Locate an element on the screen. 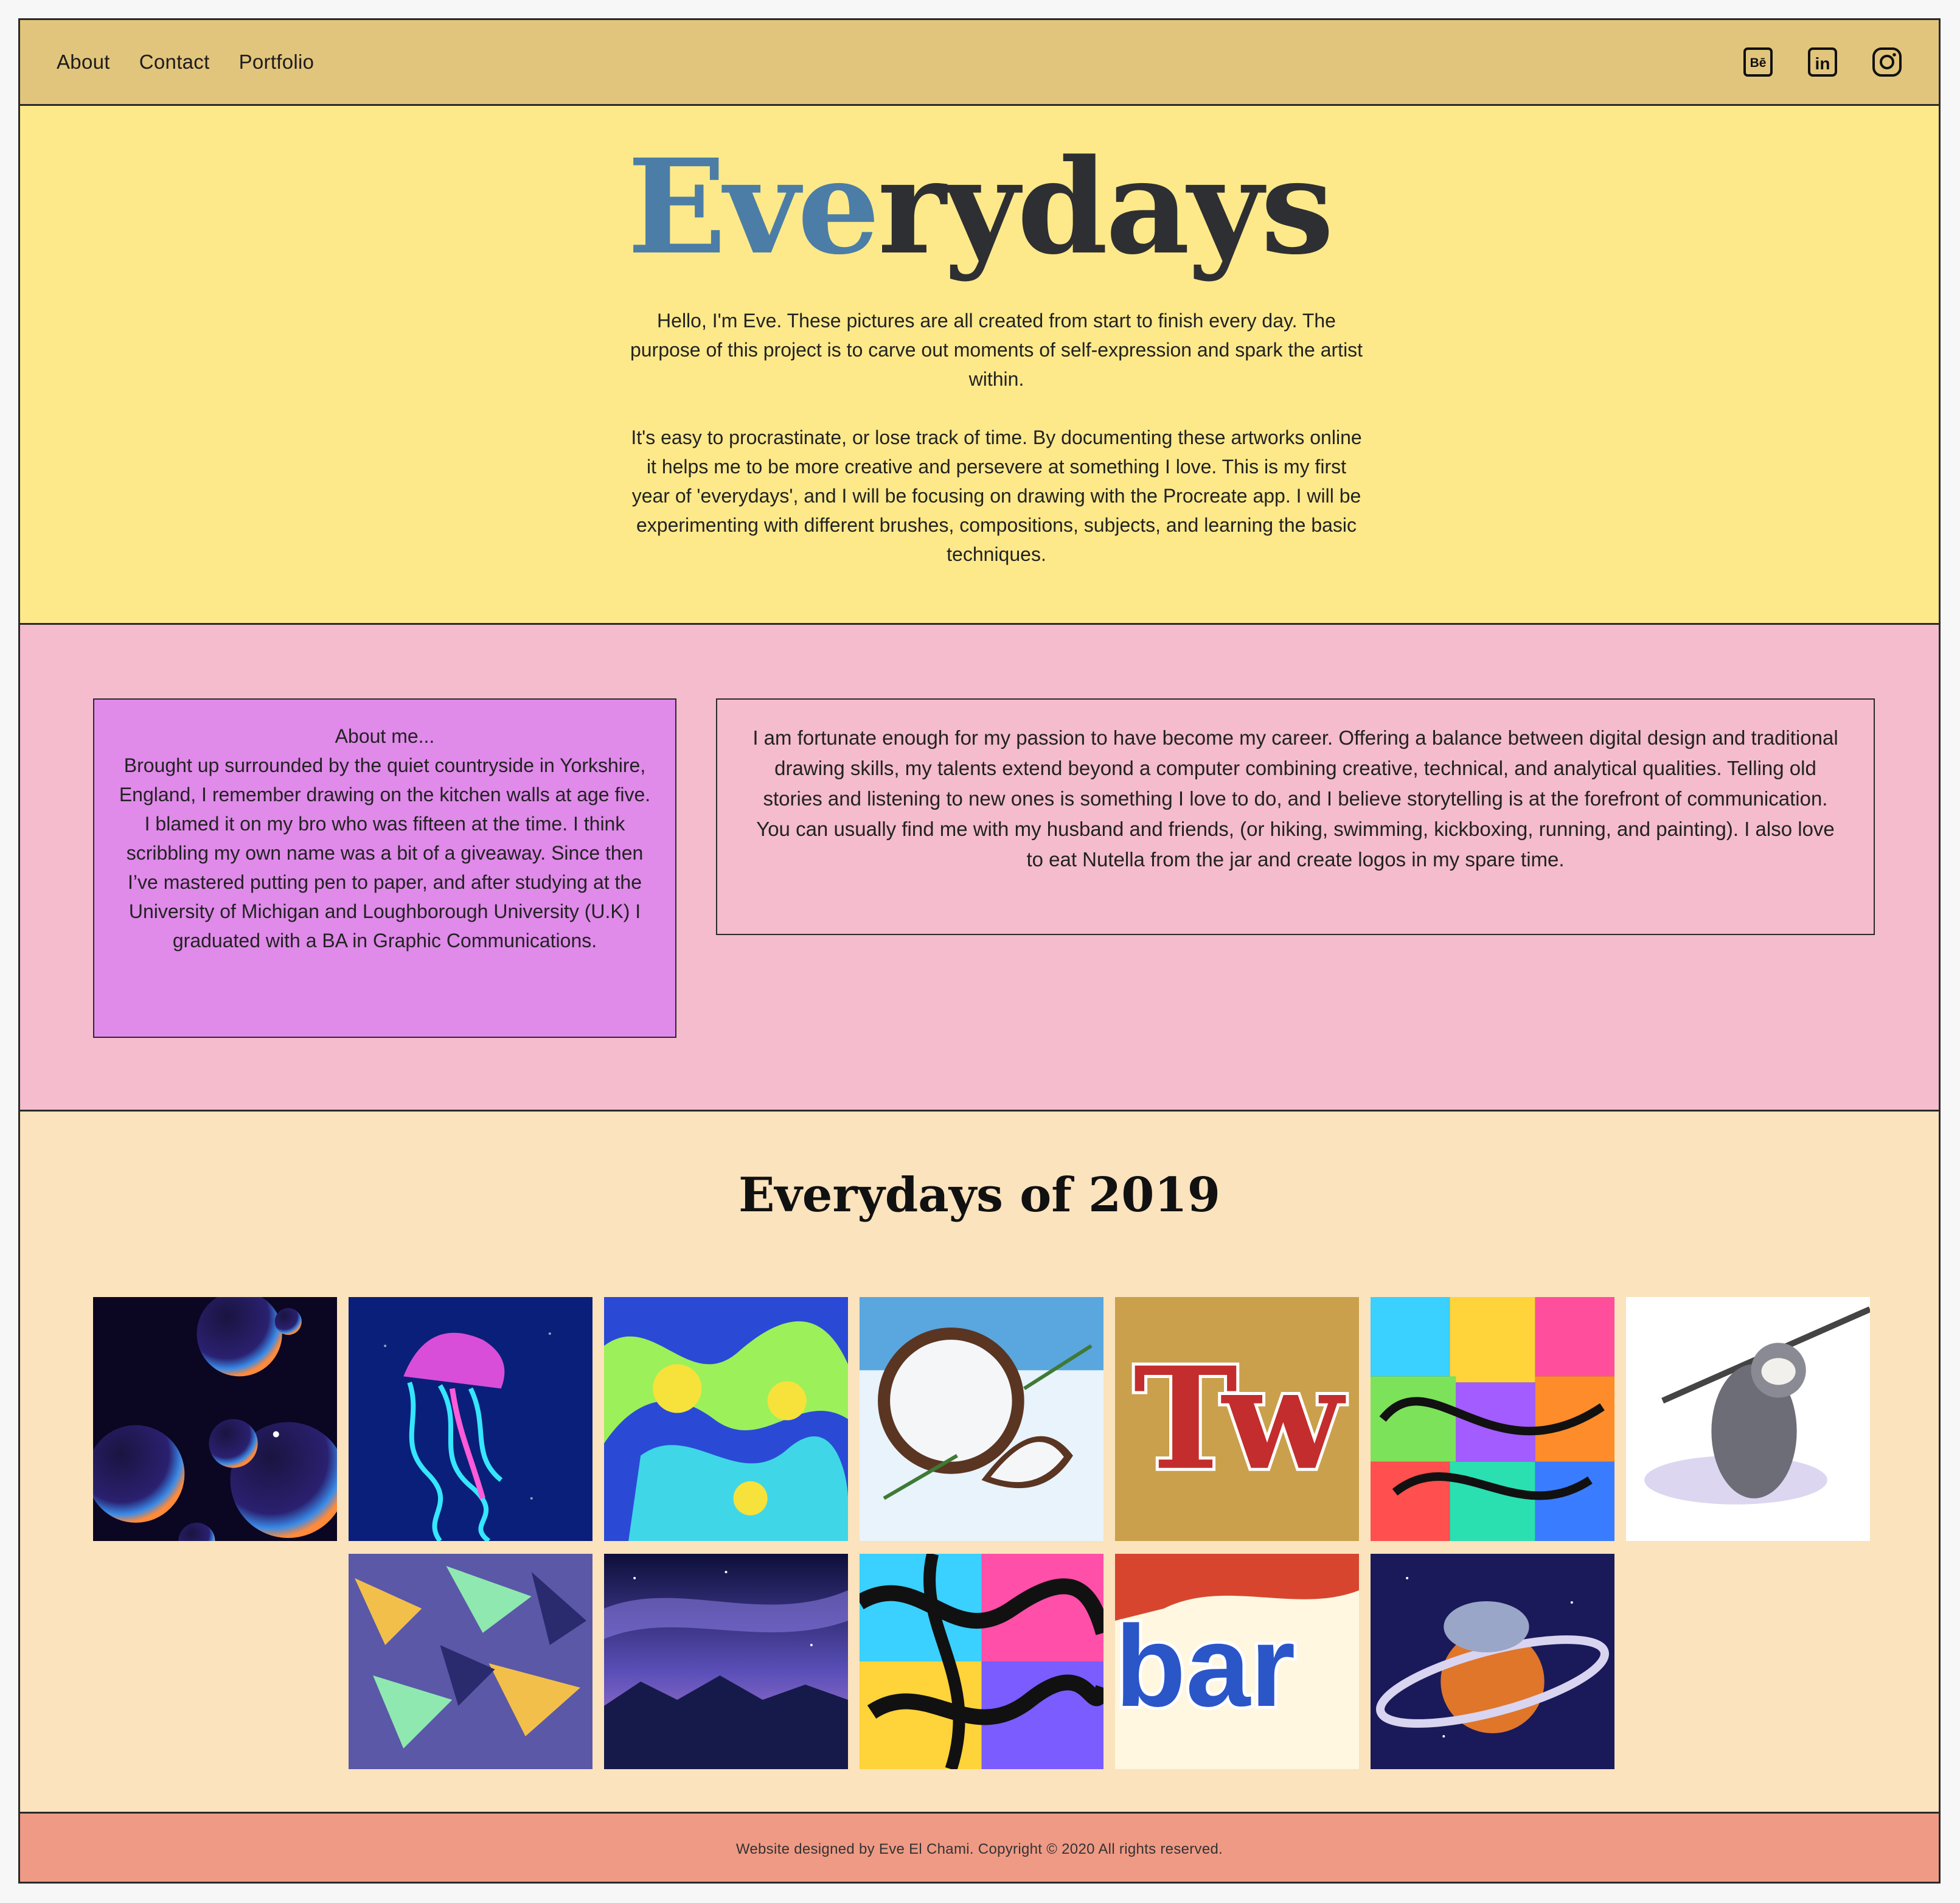 This screenshot has width=1960, height=1903. artwork-twix: Tw is located at coordinates (1237, 1419).